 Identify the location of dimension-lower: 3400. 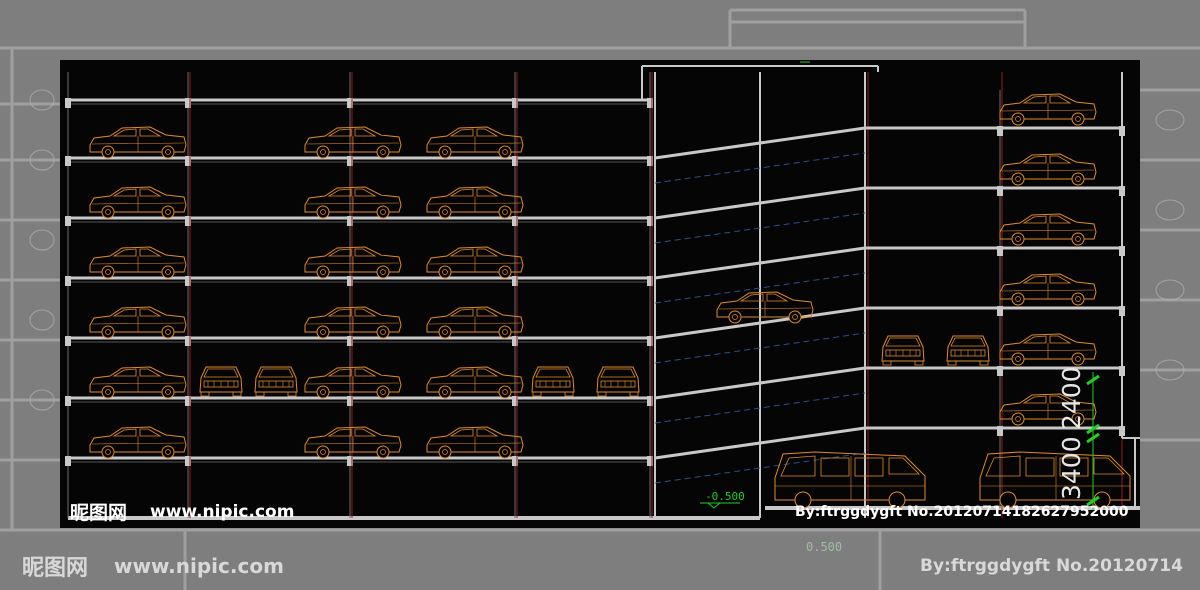
(1071, 468).